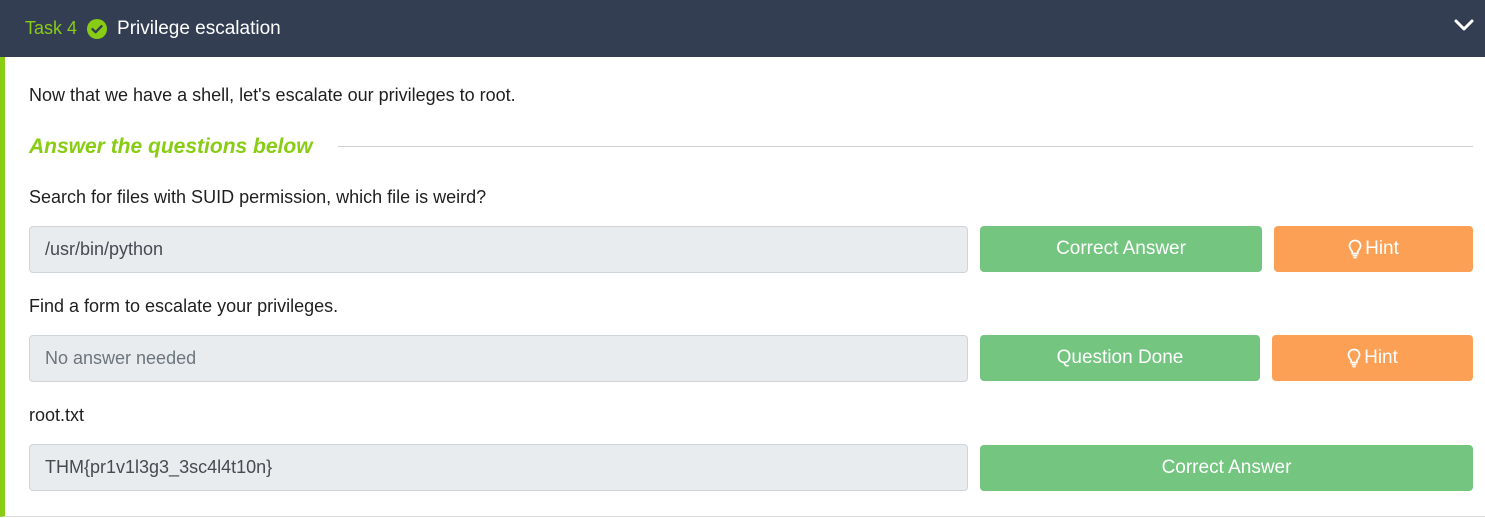  What do you see at coordinates (498, 467) in the screenshot?
I see `answer-field-3: THM{pr1v1l3g3_3sc4l4t10n}` at bounding box center [498, 467].